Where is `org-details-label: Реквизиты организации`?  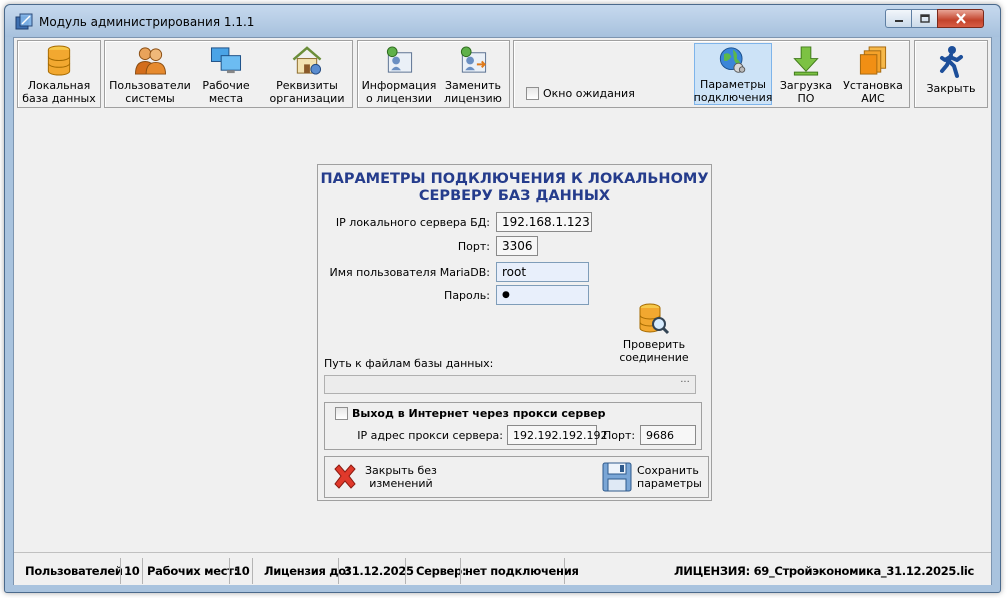
org-details-label: Реквизиты организации is located at coordinates (307, 92).